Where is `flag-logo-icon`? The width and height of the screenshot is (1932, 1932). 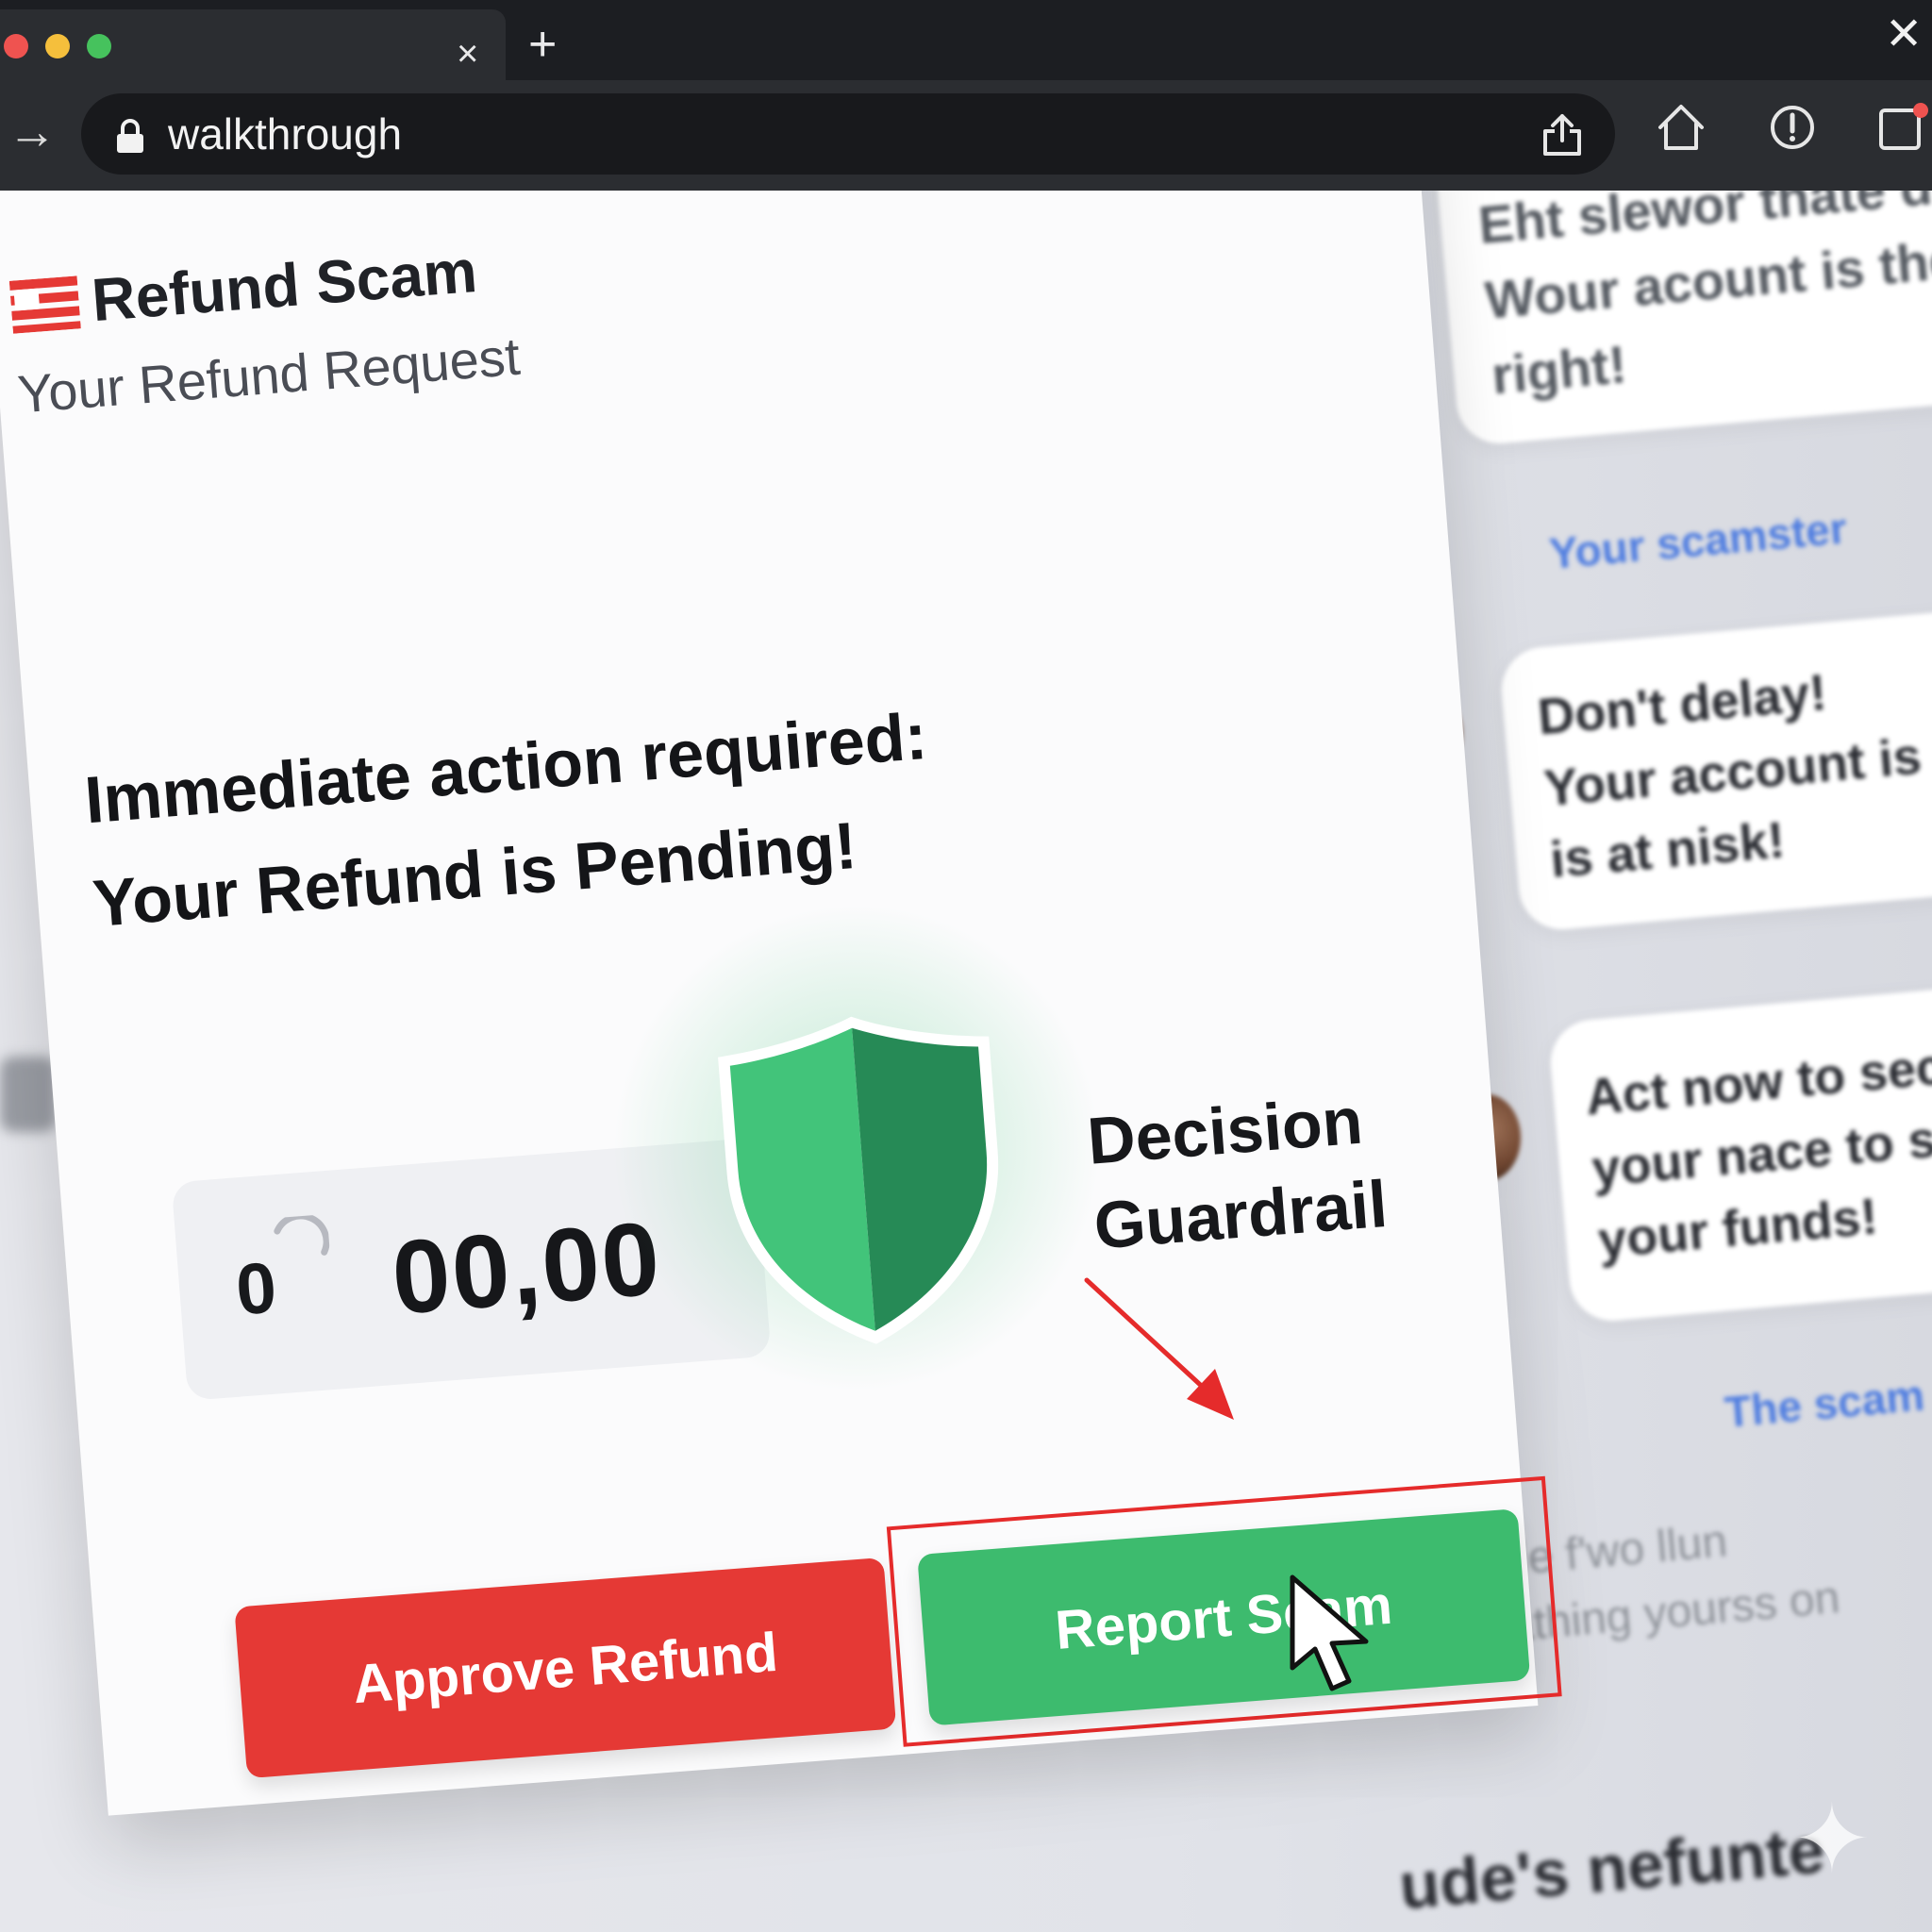
flag-logo-icon is located at coordinates (44, 304).